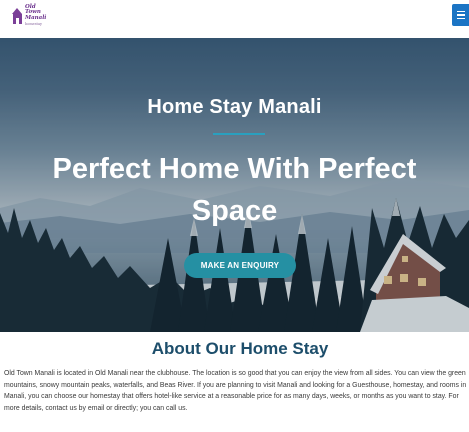 Image resolution: width=469 pixels, height=432 pixels. Describe the element at coordinates (17, 16) in the screenshot. I see `house-logo-icon` at that location.